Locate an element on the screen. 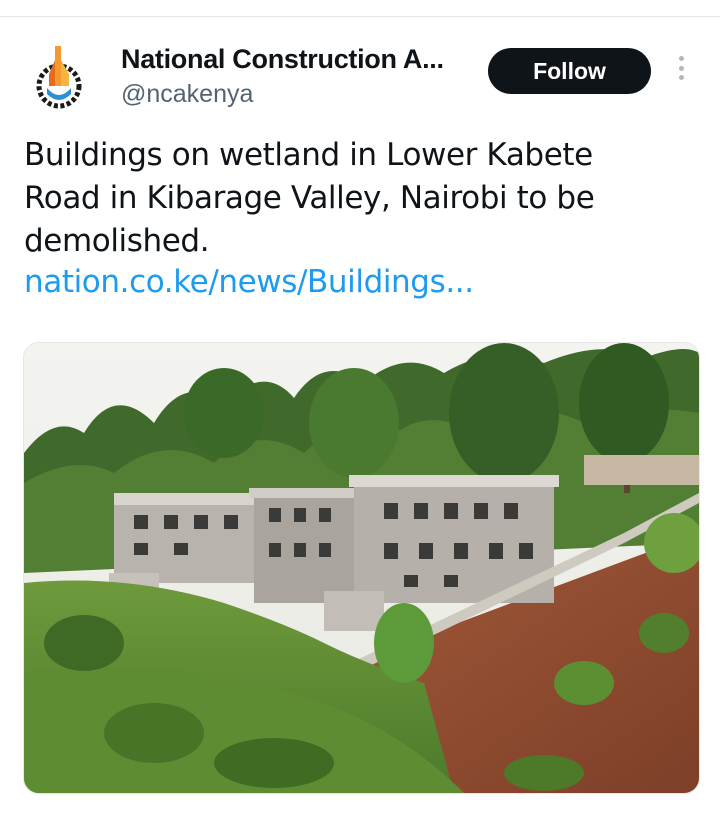  follow-button: Follow is located at coordinates (569, 71).